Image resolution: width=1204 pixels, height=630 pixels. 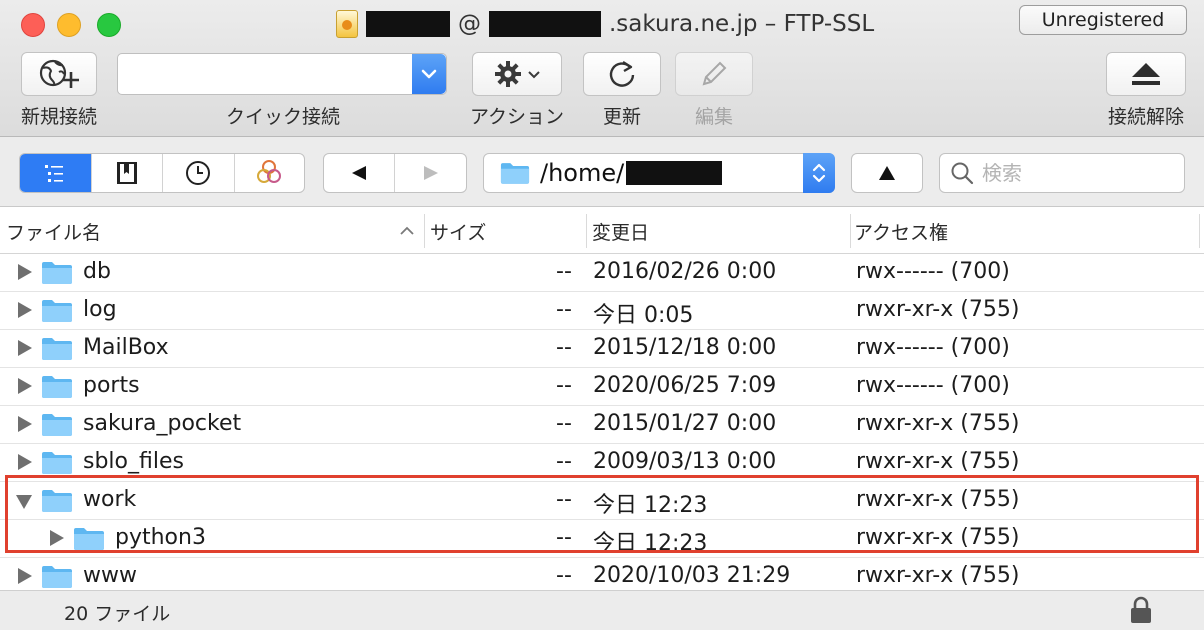 I want to click on column-header-access: アクセス権, so click(x=1025, y=231).